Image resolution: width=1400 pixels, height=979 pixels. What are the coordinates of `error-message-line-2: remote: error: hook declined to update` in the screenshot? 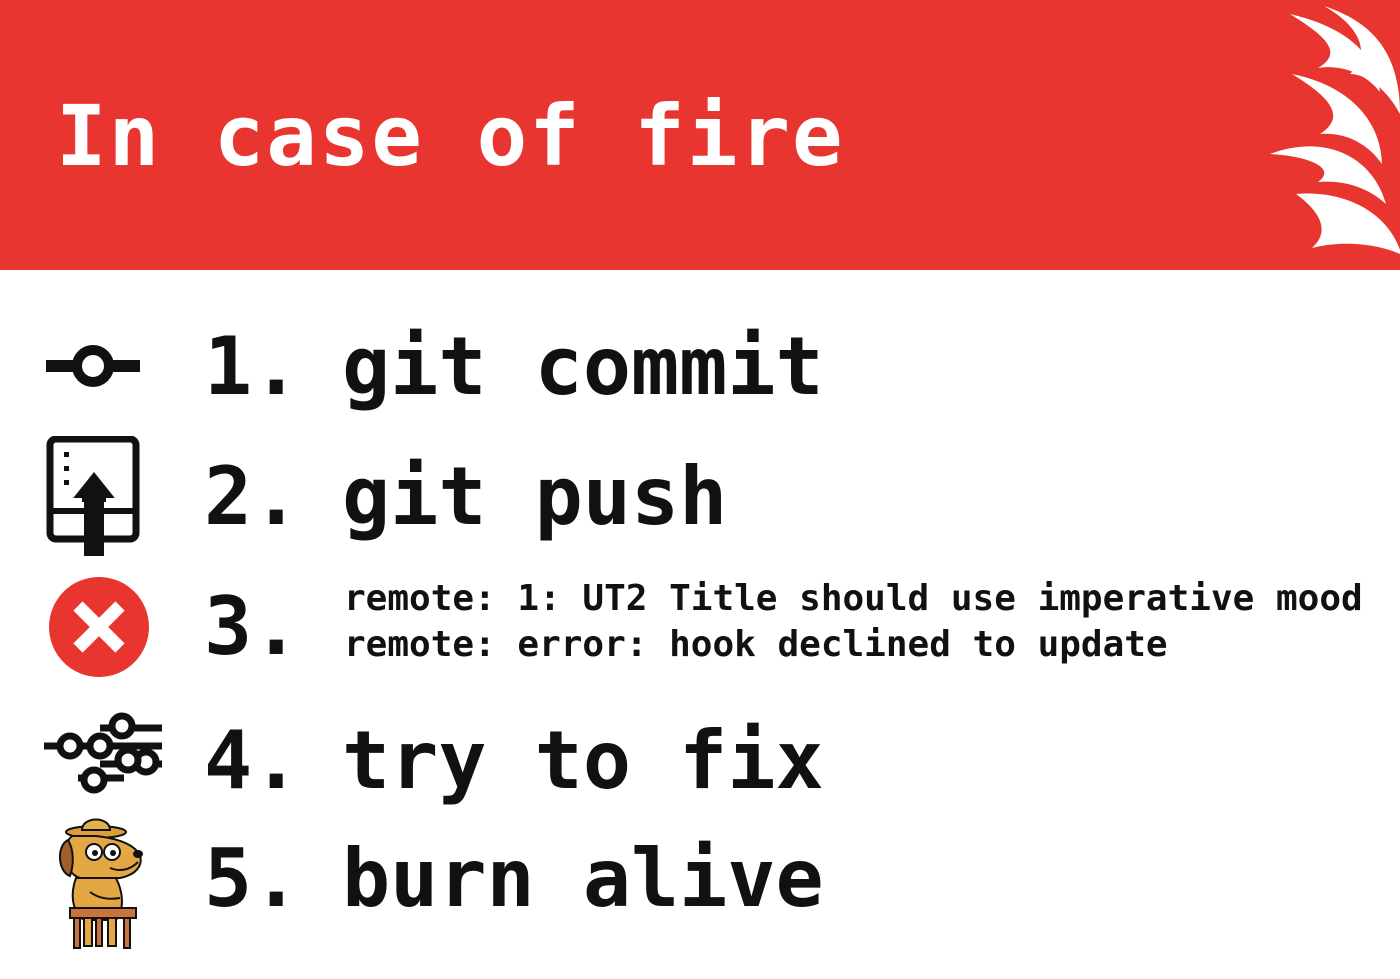 It's located at (756, 644).